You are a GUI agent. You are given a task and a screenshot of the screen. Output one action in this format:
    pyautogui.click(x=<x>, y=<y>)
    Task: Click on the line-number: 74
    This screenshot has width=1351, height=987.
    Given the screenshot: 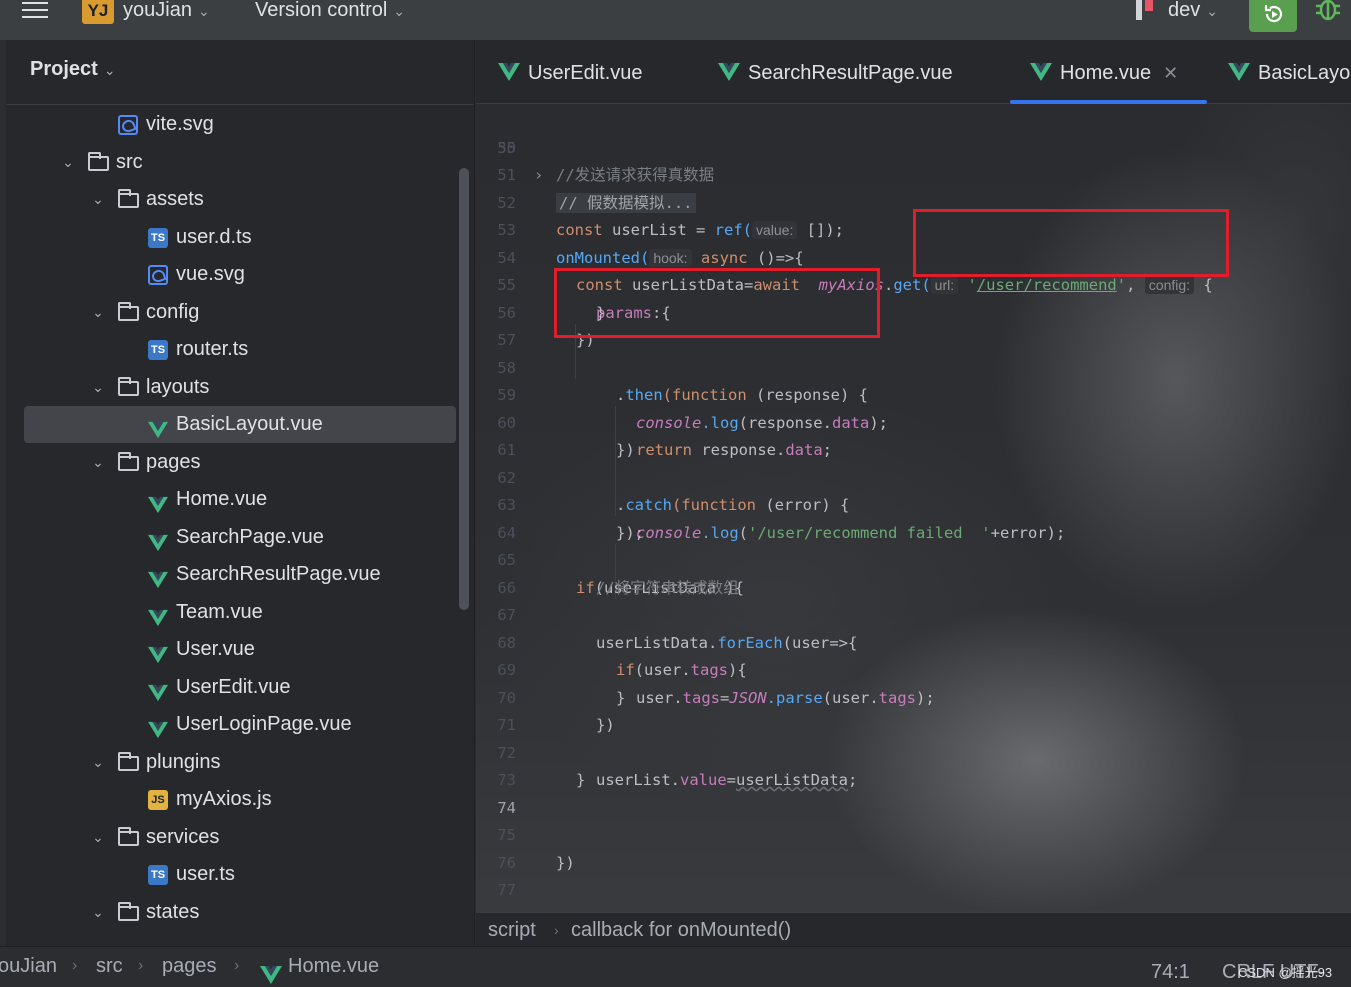 What is the action you would take?
    pyautogui.click(x=506, y=807)
    